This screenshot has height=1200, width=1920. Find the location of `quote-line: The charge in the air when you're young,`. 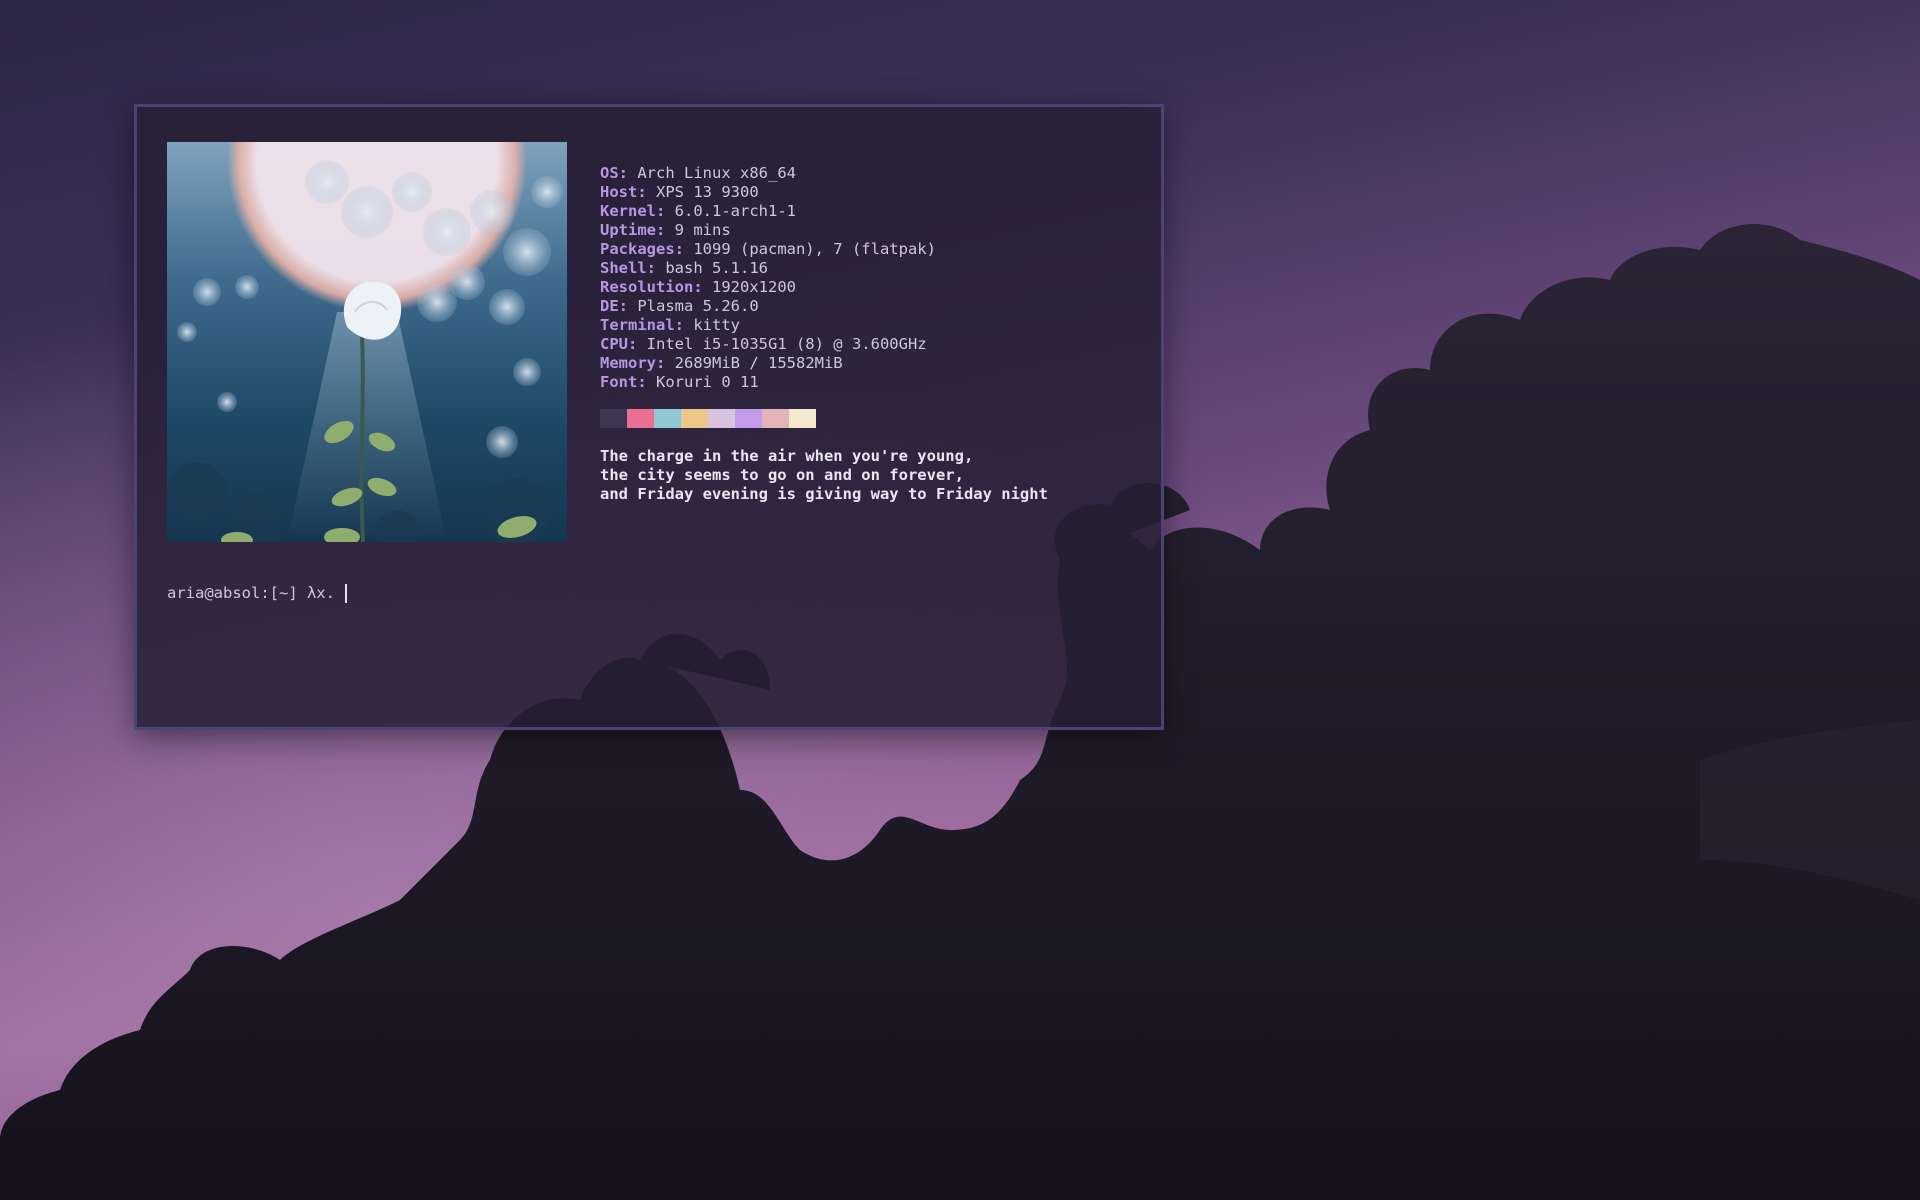

quote-line: The charge in the air when you're young, is located at coordinates (787, 456).